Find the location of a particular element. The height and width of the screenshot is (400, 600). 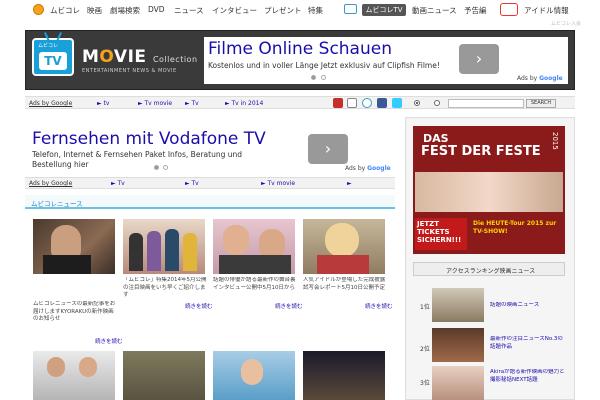

site-logo-icon is located at coordinates (38, 9).